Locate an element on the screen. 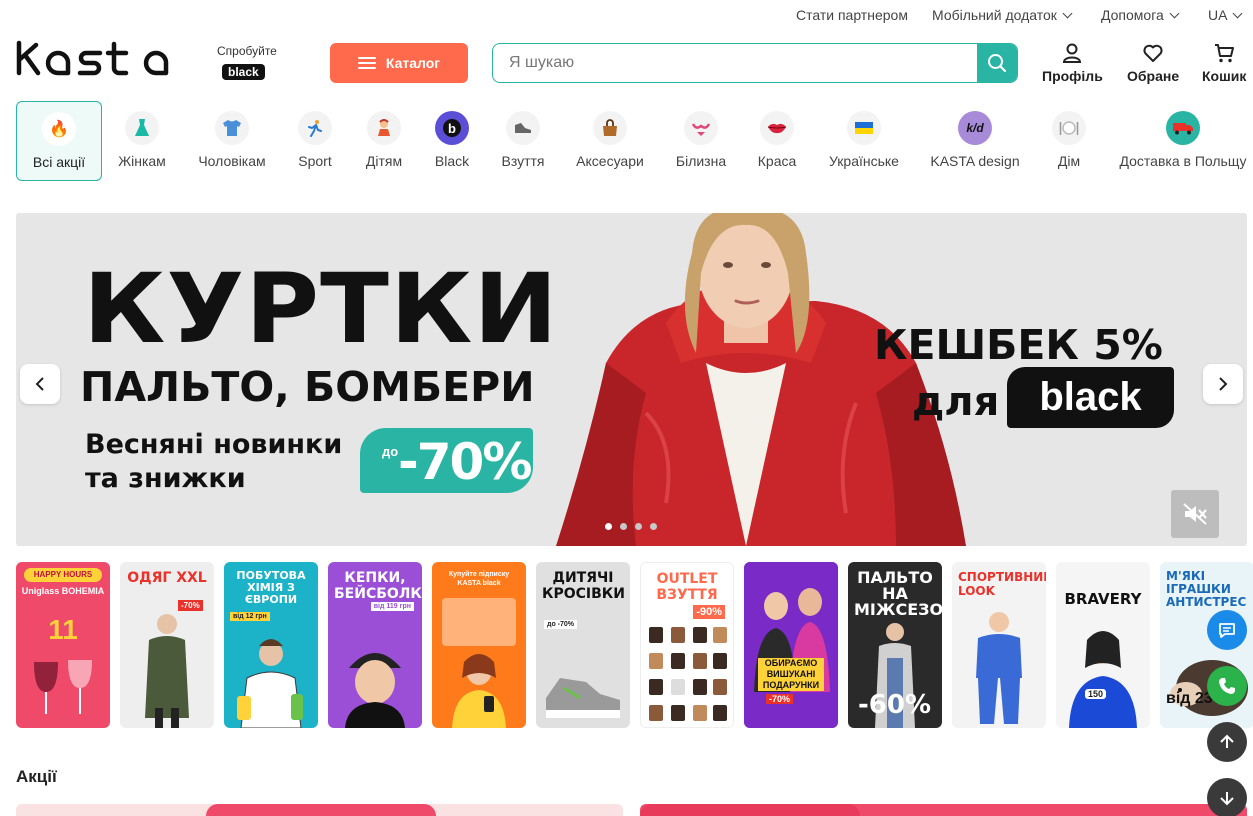 The image size is (1253, 816). chat-button is located at coordinates (1227, 630).